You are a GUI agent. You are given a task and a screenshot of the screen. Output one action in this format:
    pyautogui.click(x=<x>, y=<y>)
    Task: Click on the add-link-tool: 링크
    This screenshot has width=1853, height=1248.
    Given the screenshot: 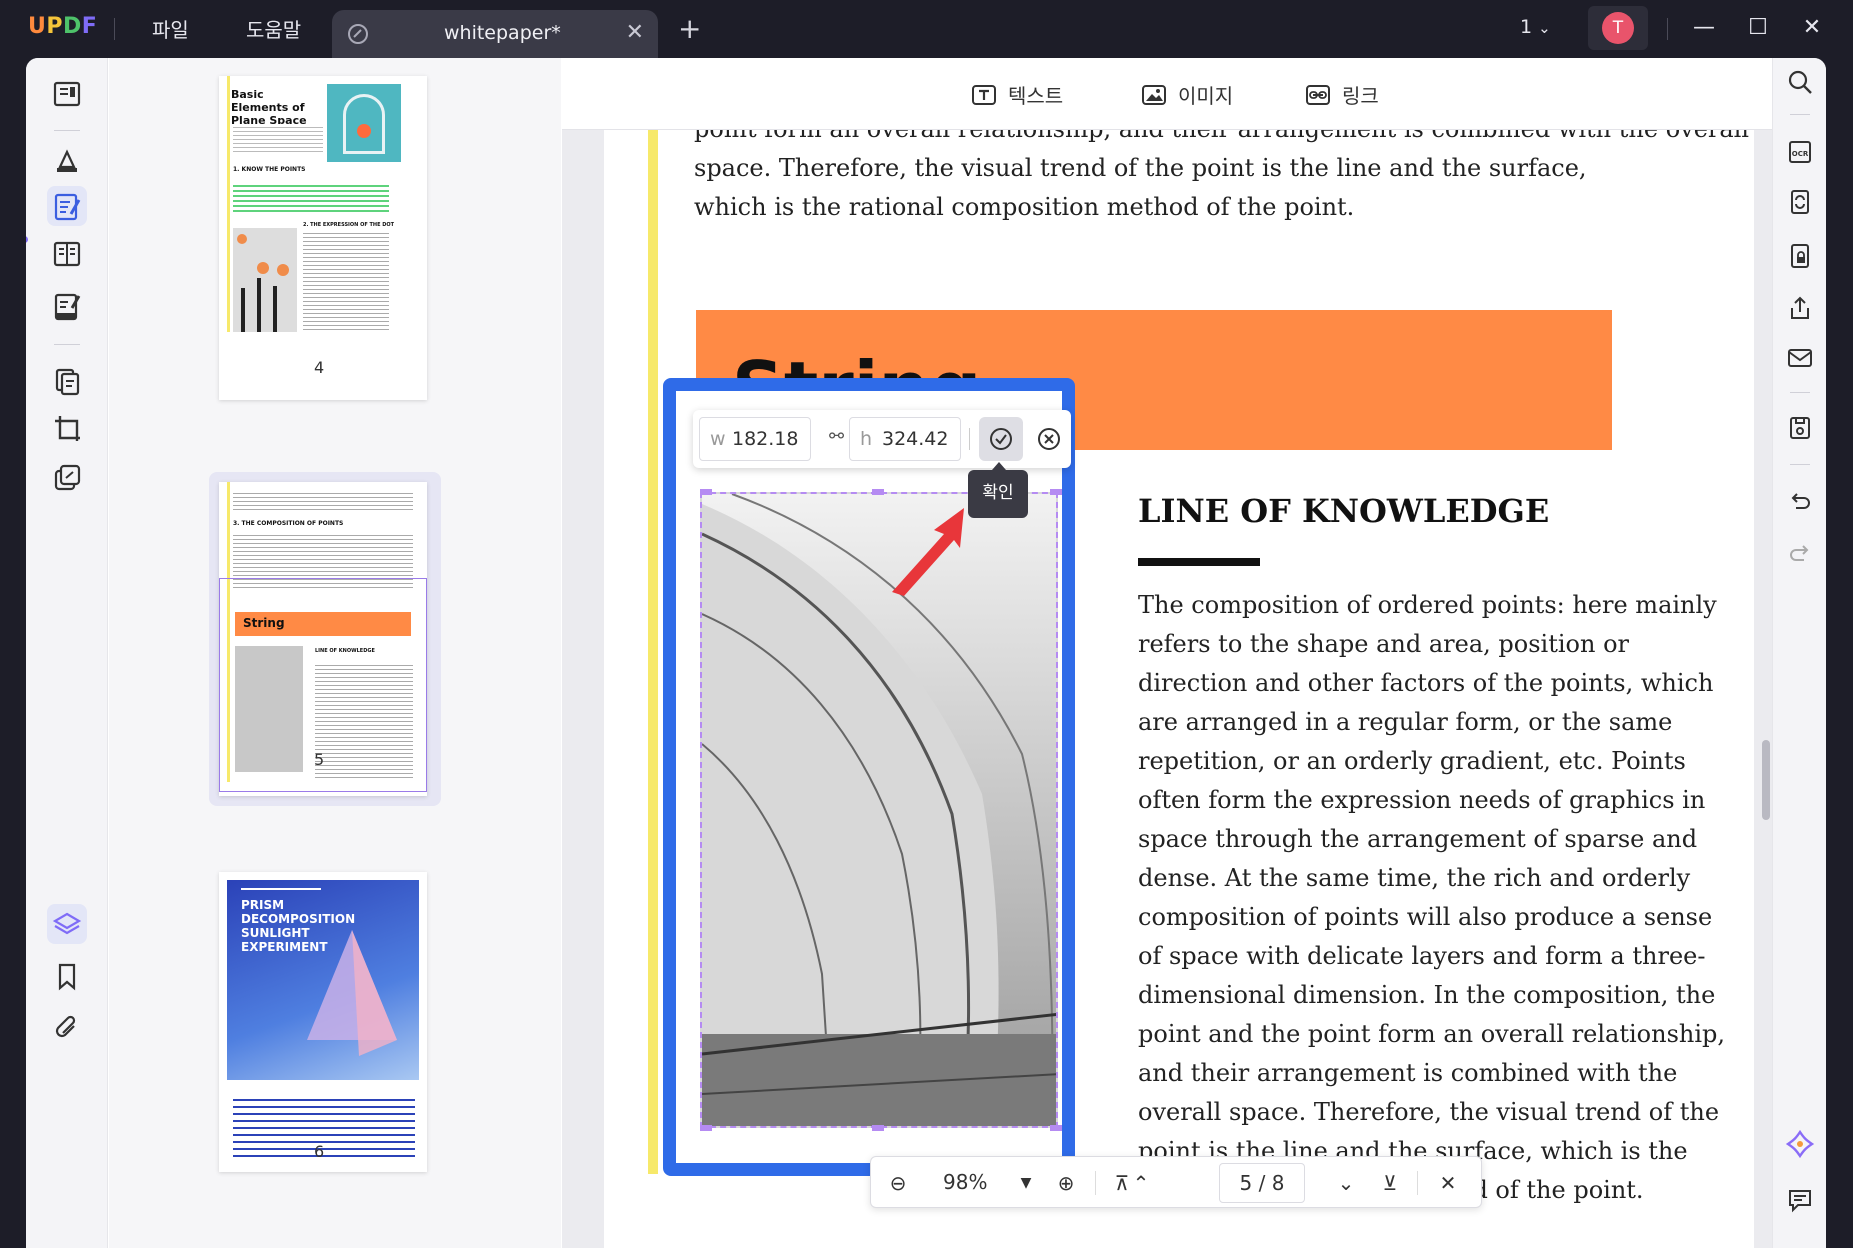 What is the action you would take?
    pyautogui.click(x=1341, y=94)
    